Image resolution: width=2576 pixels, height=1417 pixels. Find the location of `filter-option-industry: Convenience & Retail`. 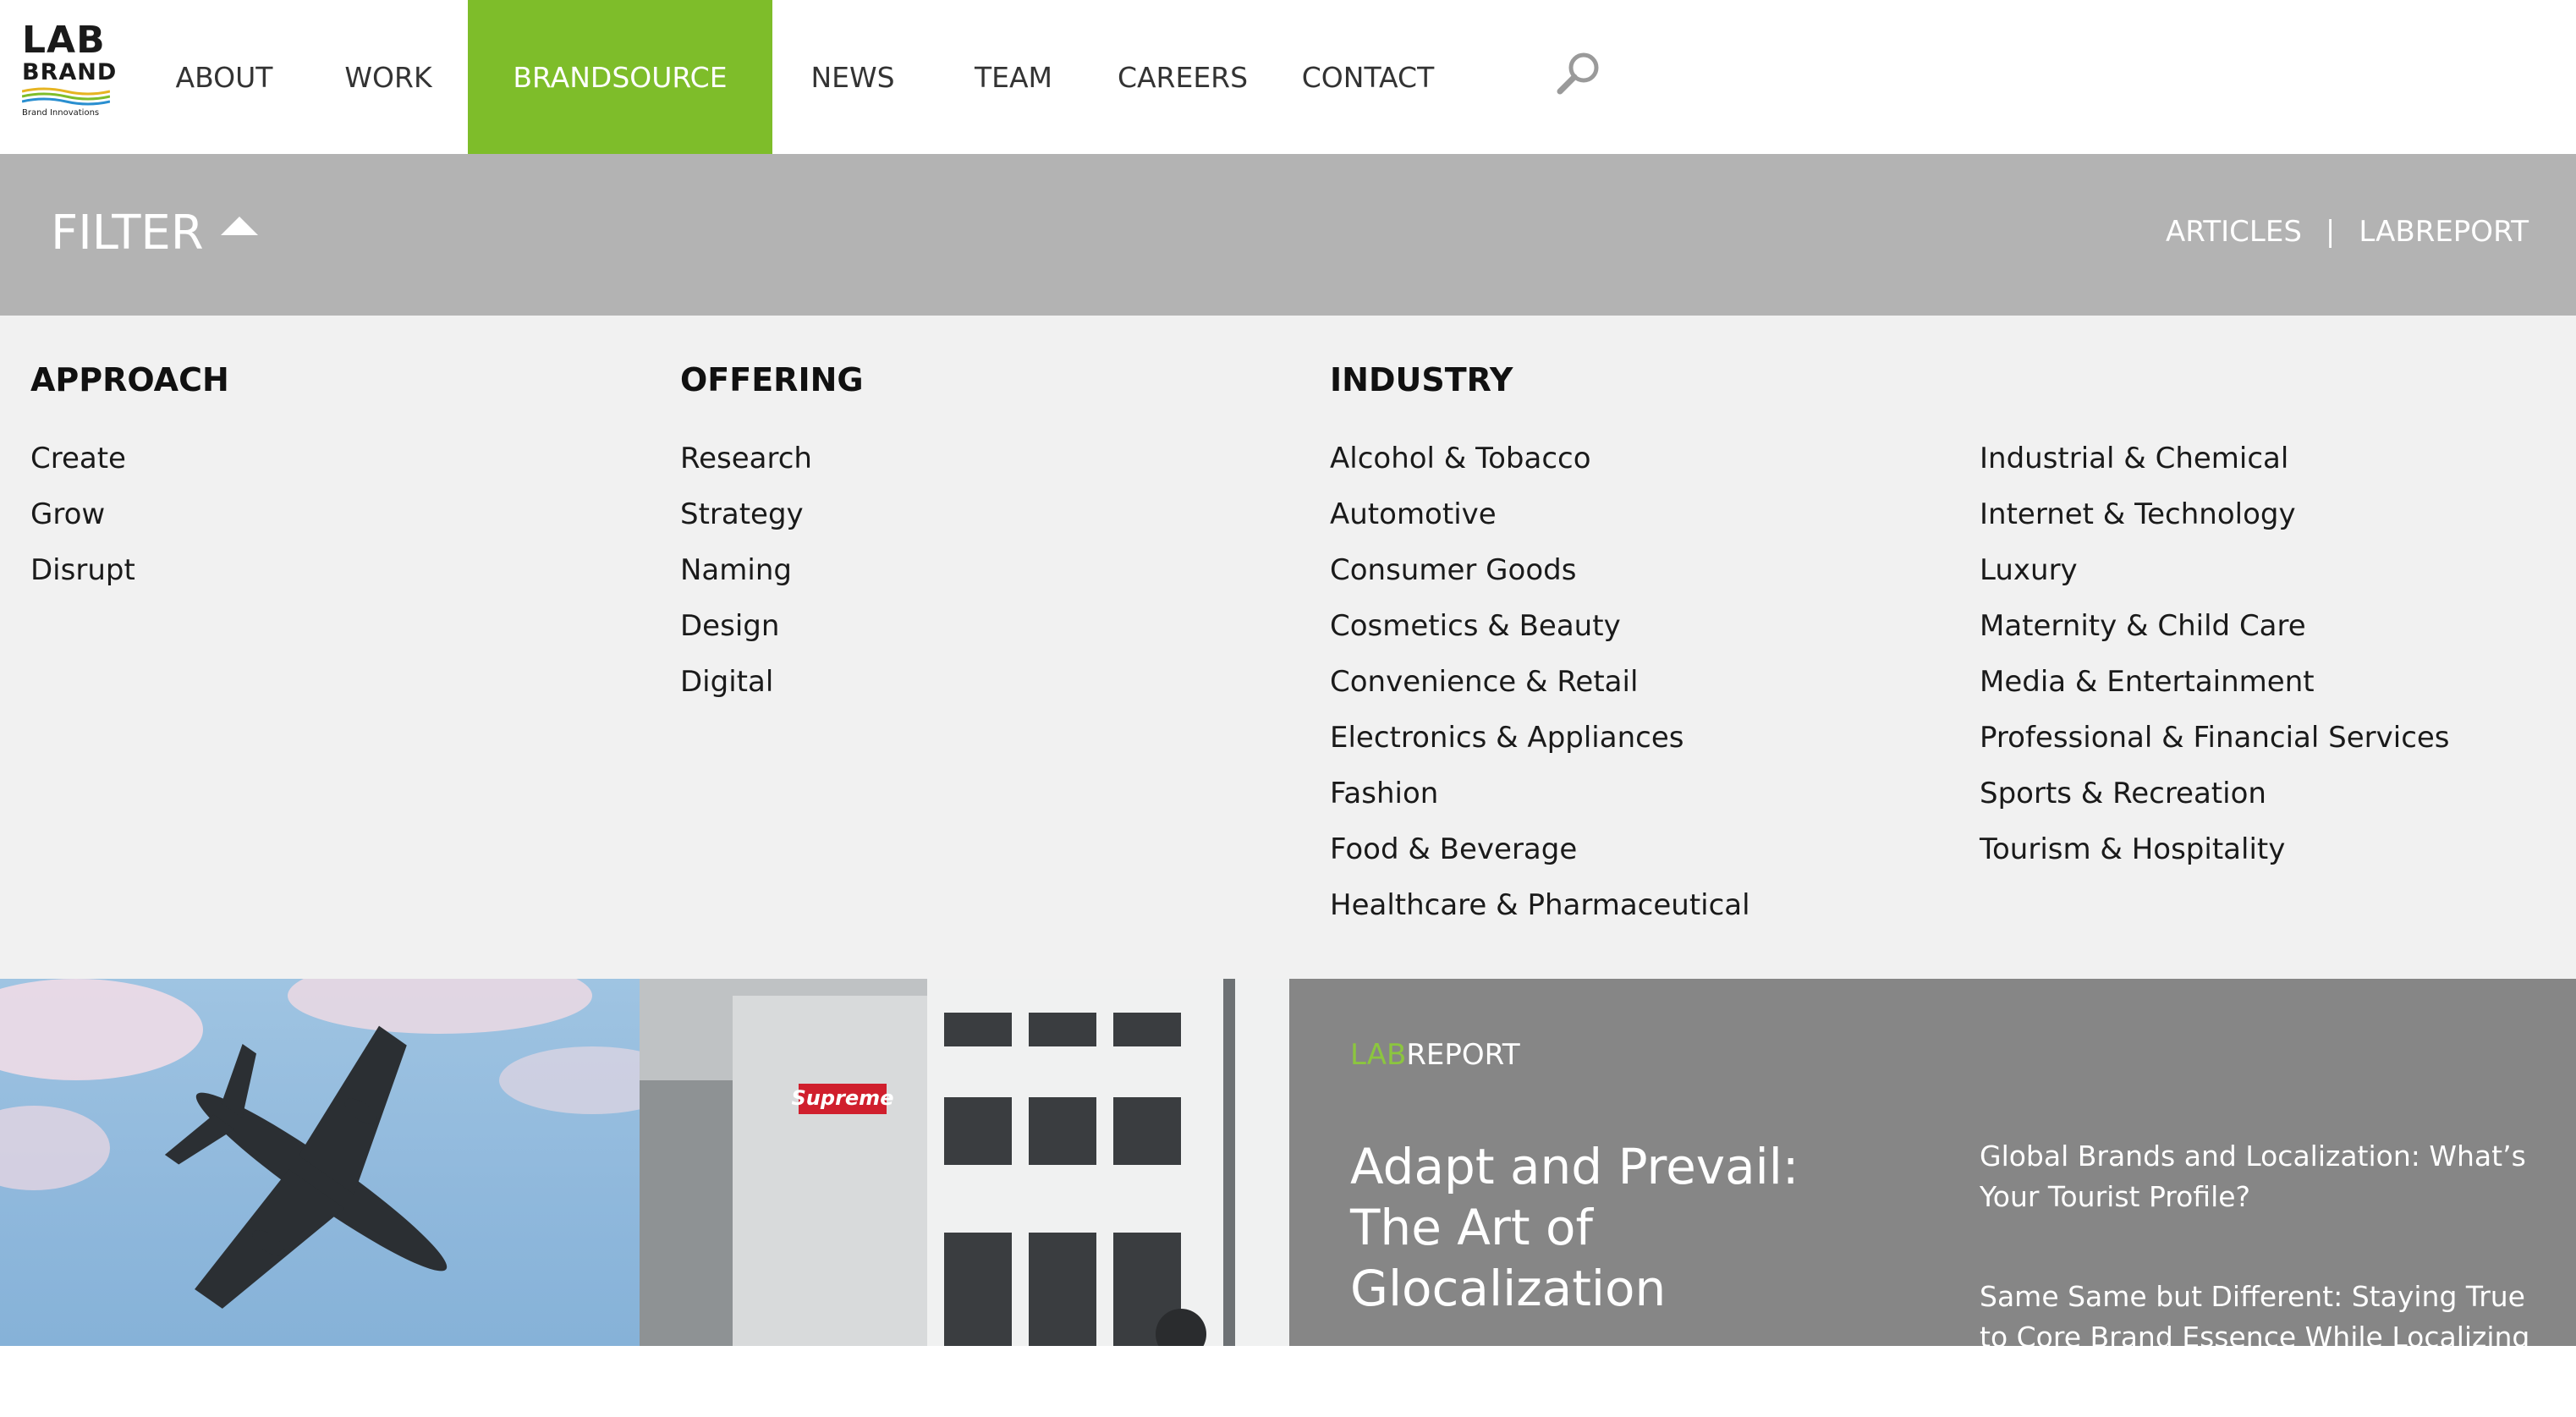

filter-option-industry: Convenience & Retail is located at coordinates (1540, 690).